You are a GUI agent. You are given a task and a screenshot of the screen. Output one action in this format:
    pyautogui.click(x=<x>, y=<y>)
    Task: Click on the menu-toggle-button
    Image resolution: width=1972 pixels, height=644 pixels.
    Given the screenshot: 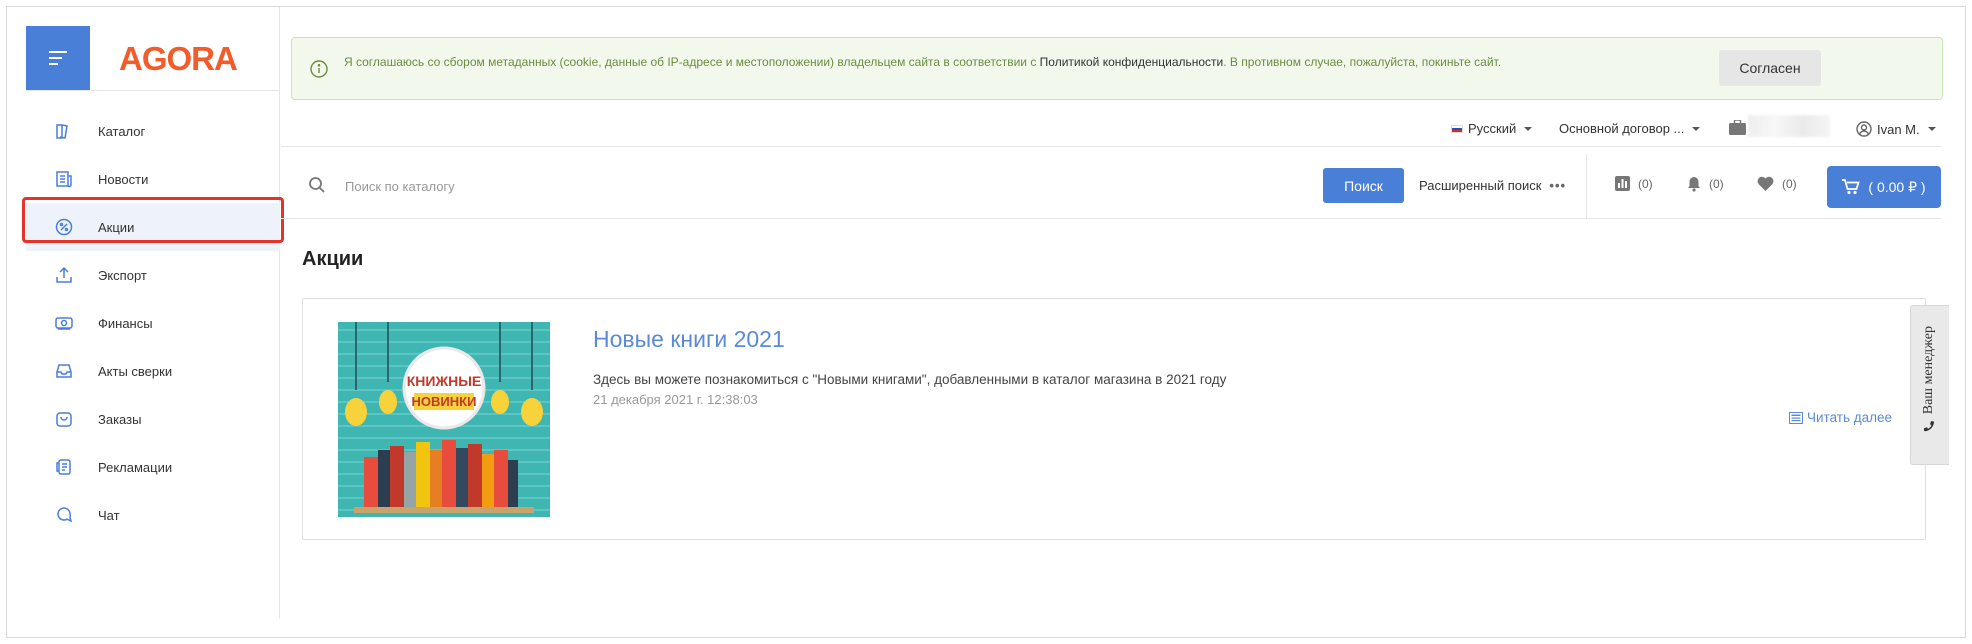 What is the action you would take?
    pyautogui.click(x=58, y=58)
    